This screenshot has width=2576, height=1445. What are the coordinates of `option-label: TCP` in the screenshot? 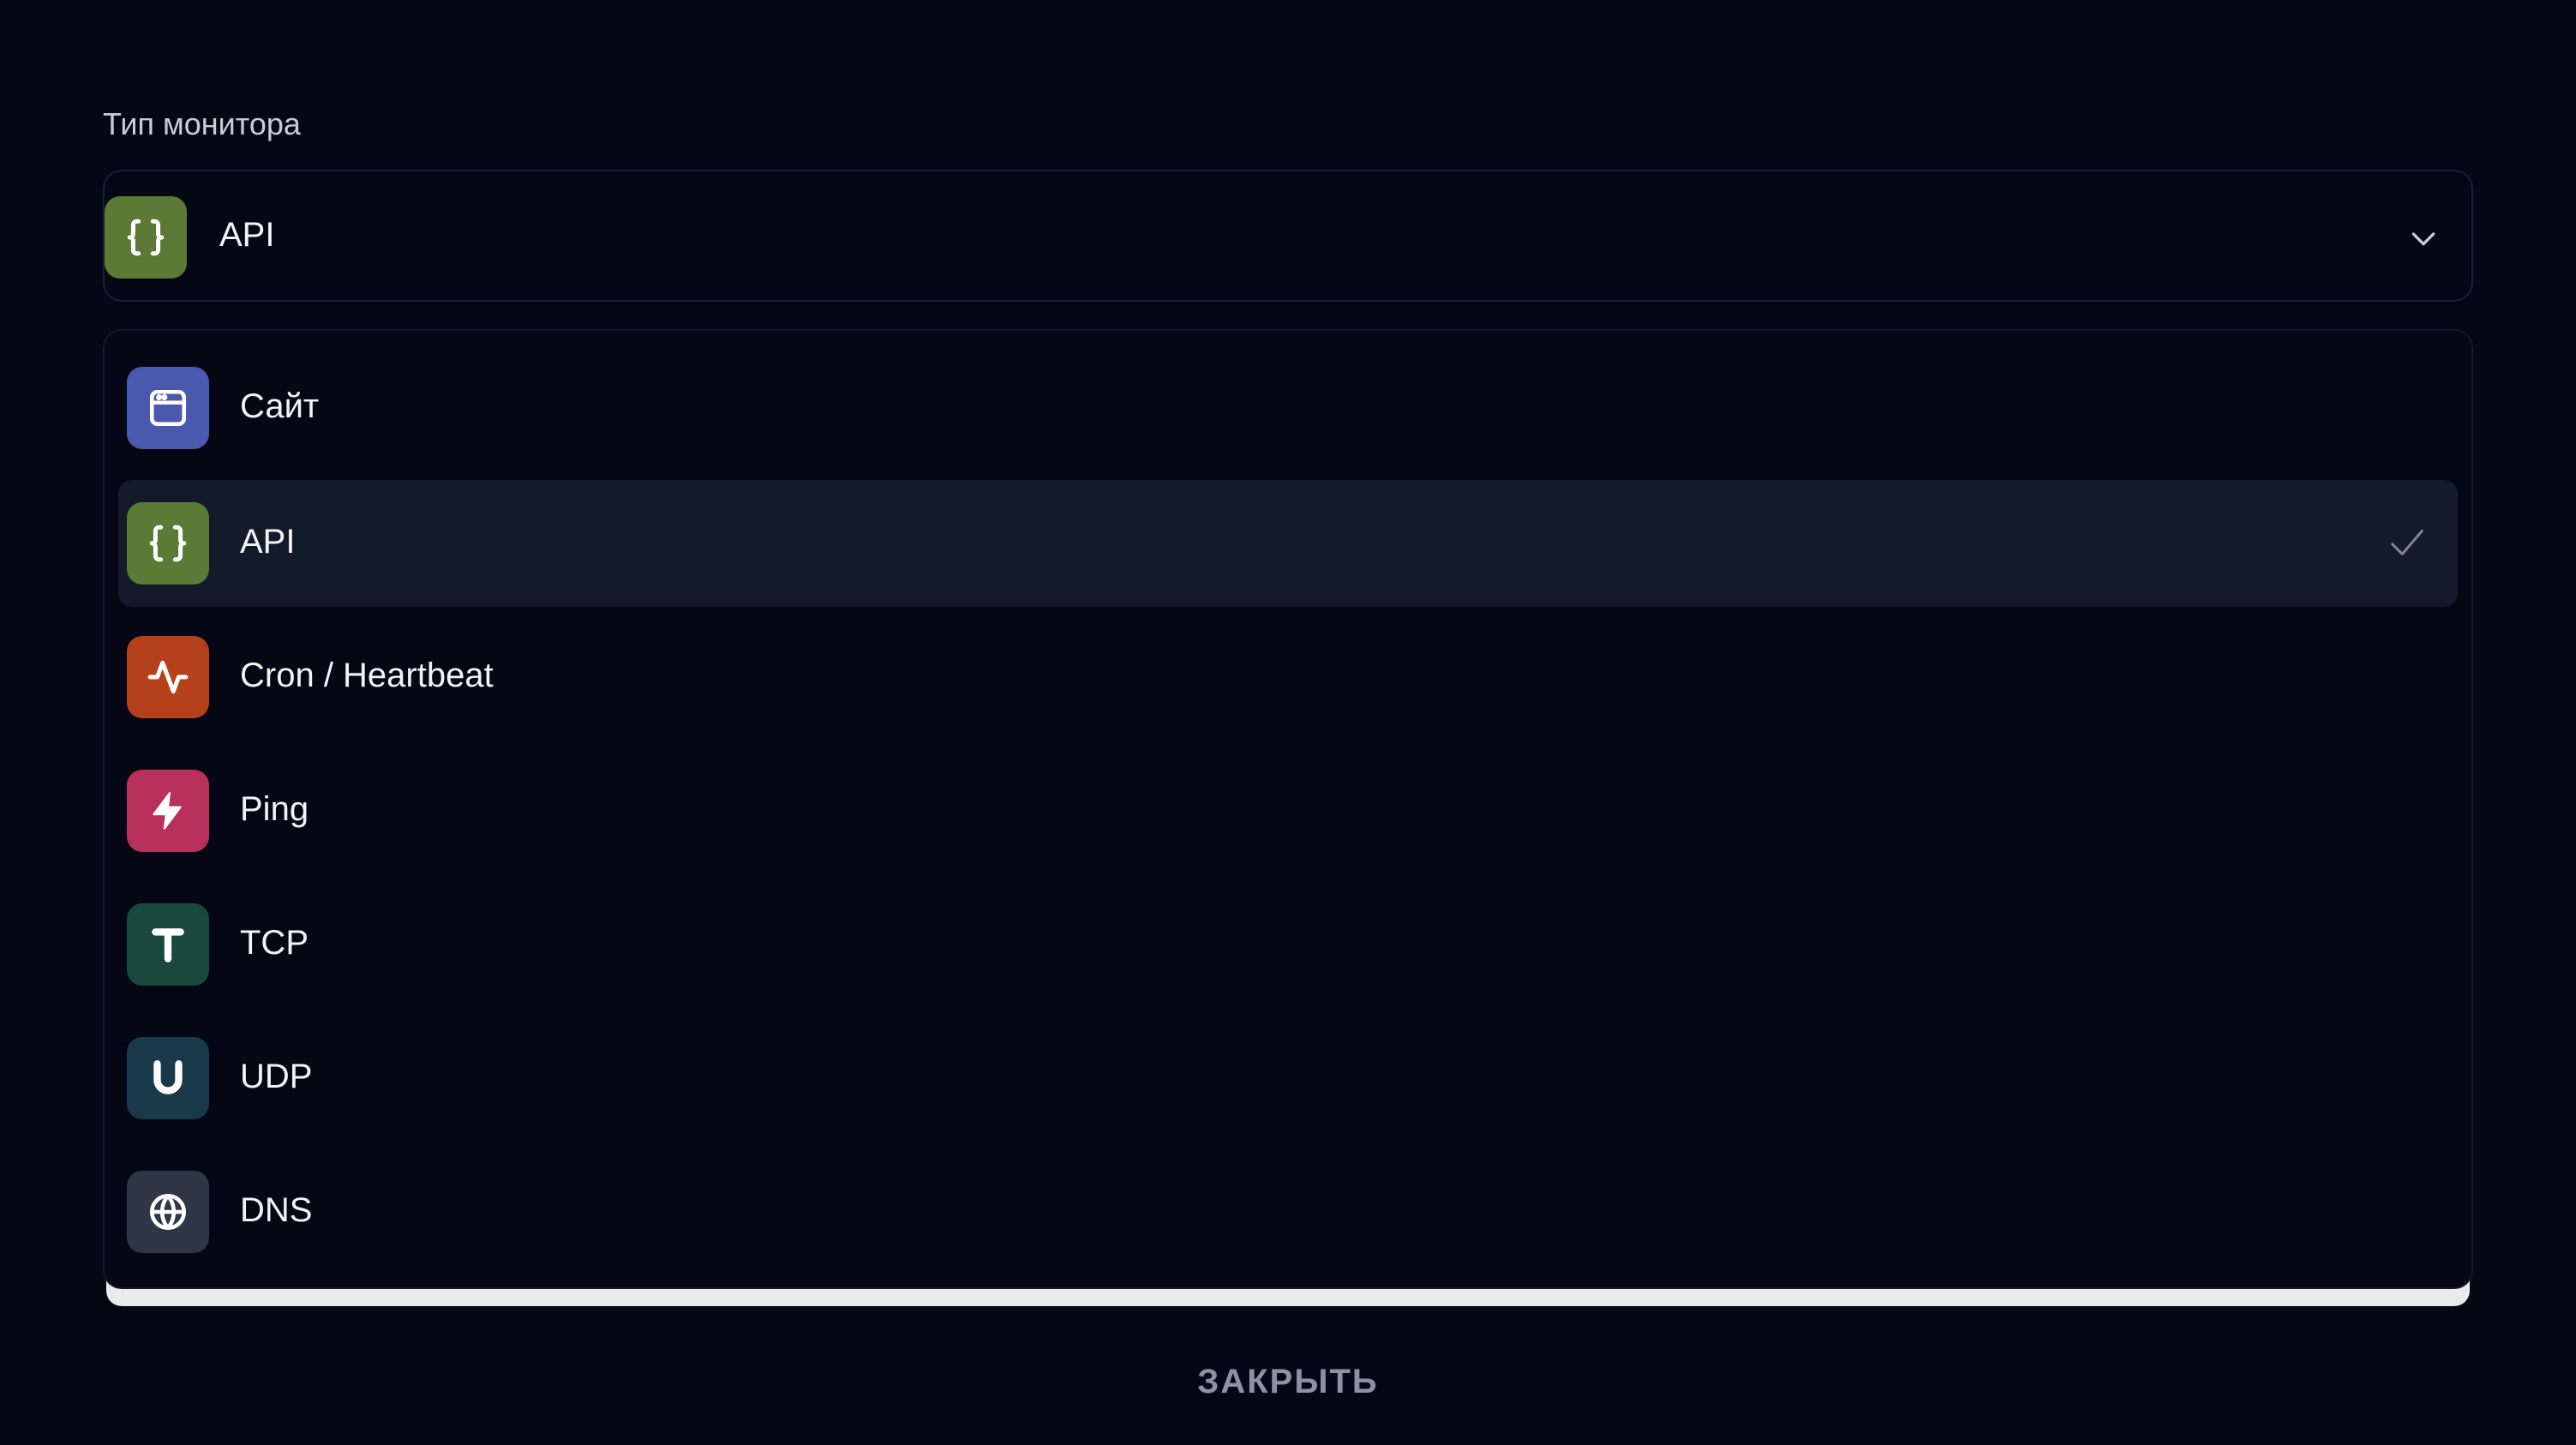 It's located at (274, 943).